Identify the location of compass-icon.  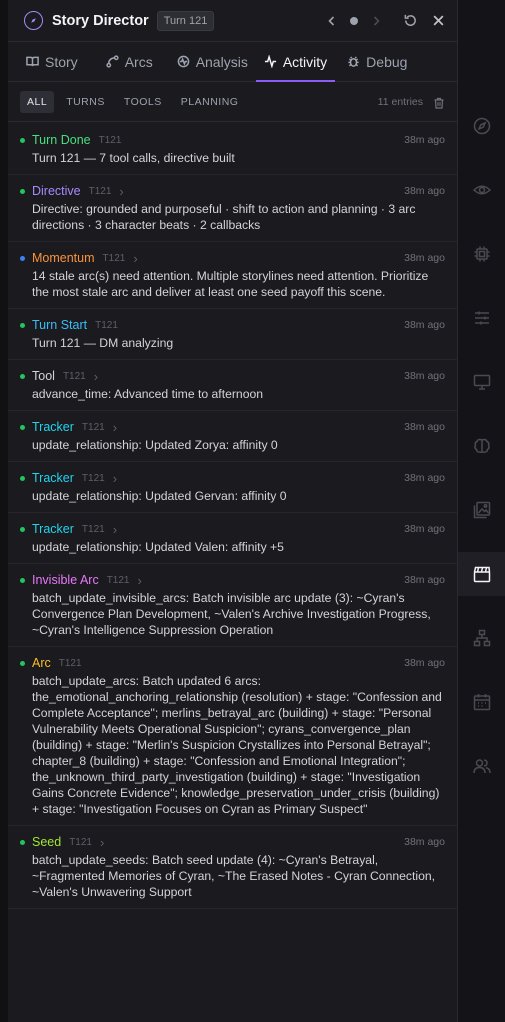
(482, 126).